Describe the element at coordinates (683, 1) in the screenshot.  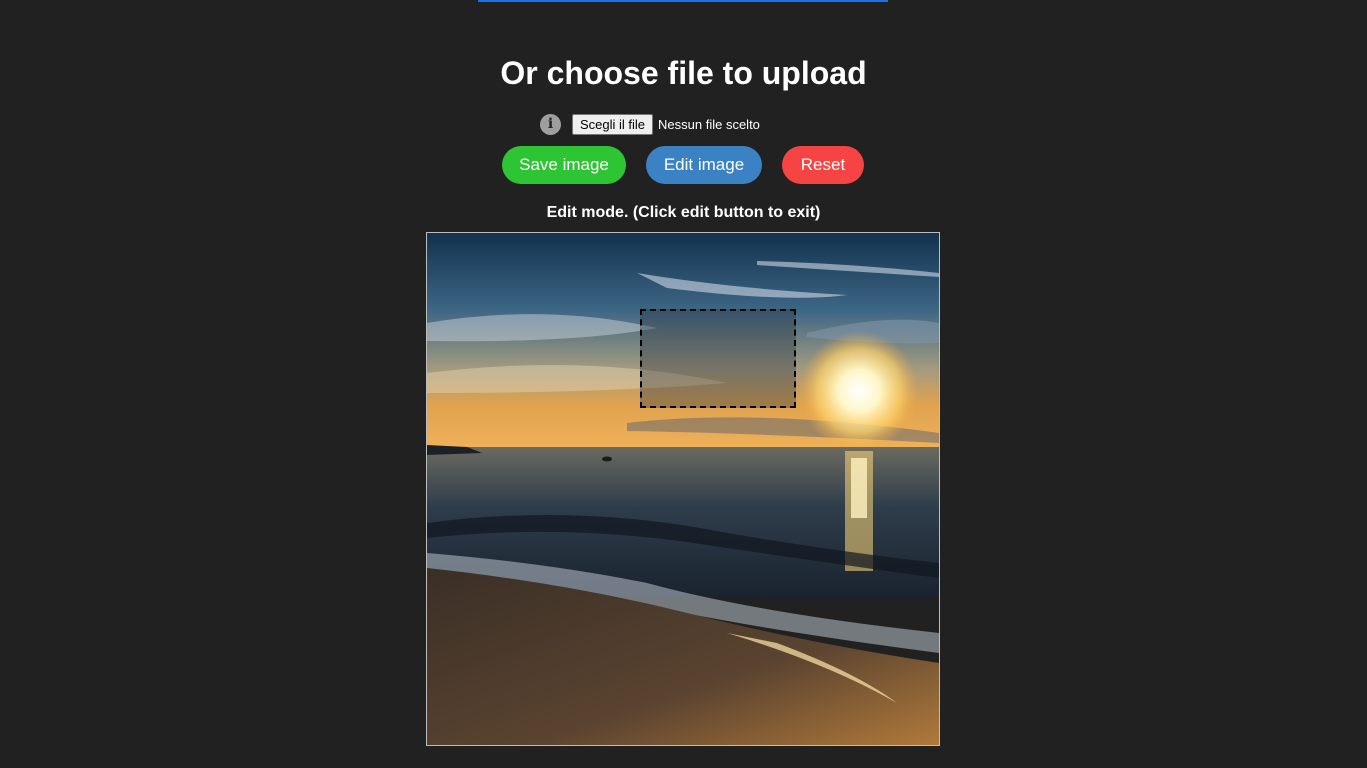
I see `top-accent-bar` at that location.